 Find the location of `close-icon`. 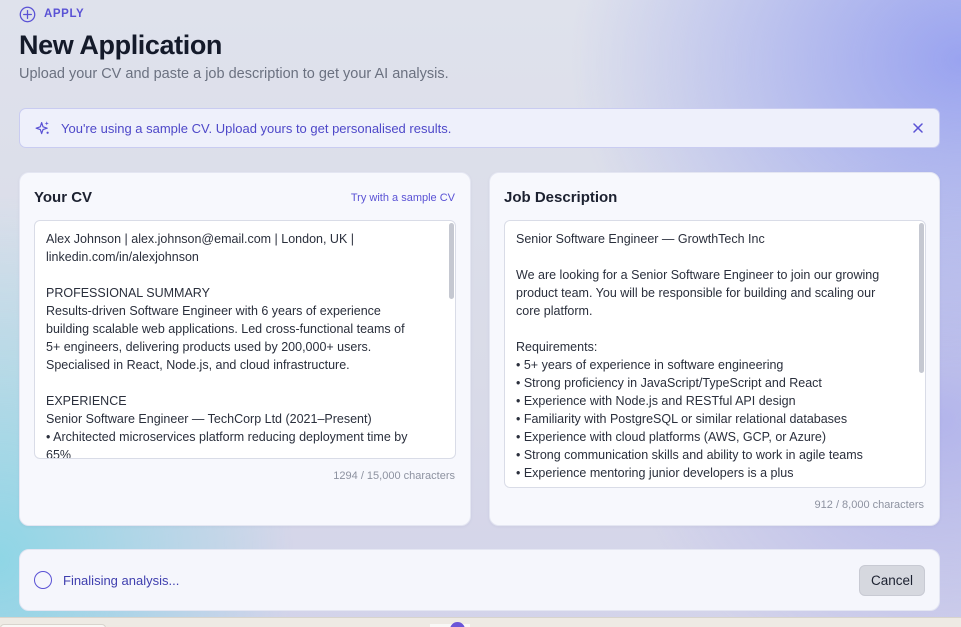

close-icon is located at coordinates (918, 128).